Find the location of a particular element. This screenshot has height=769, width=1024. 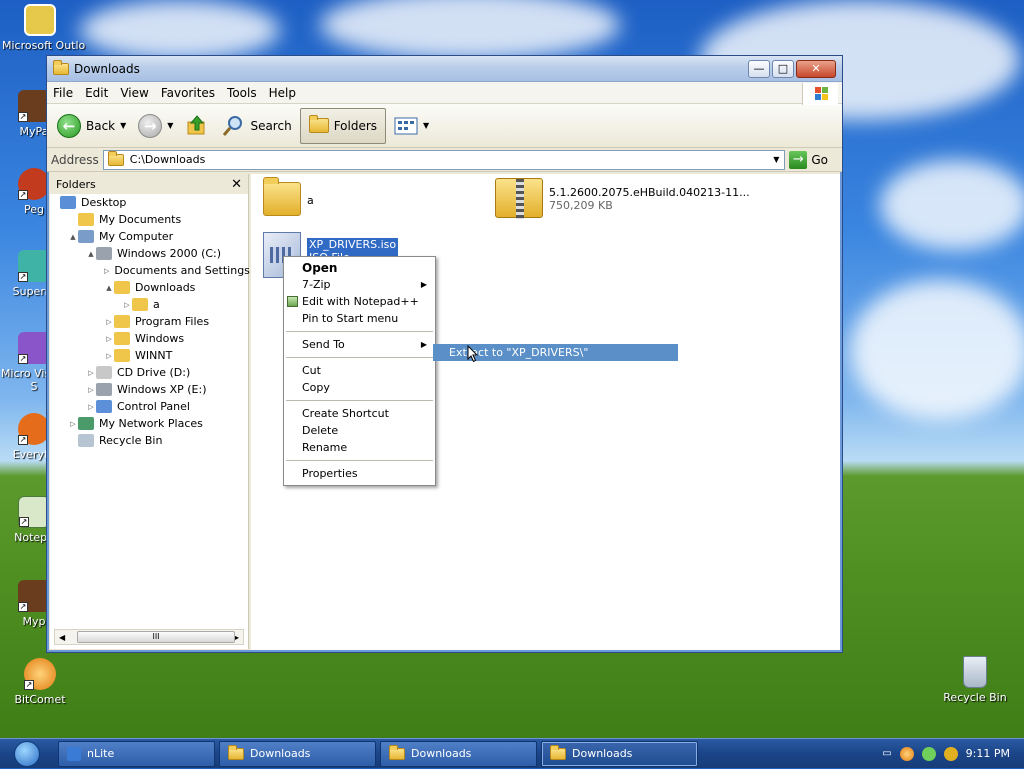

search-button: Search is located at coordinates (256, 126).